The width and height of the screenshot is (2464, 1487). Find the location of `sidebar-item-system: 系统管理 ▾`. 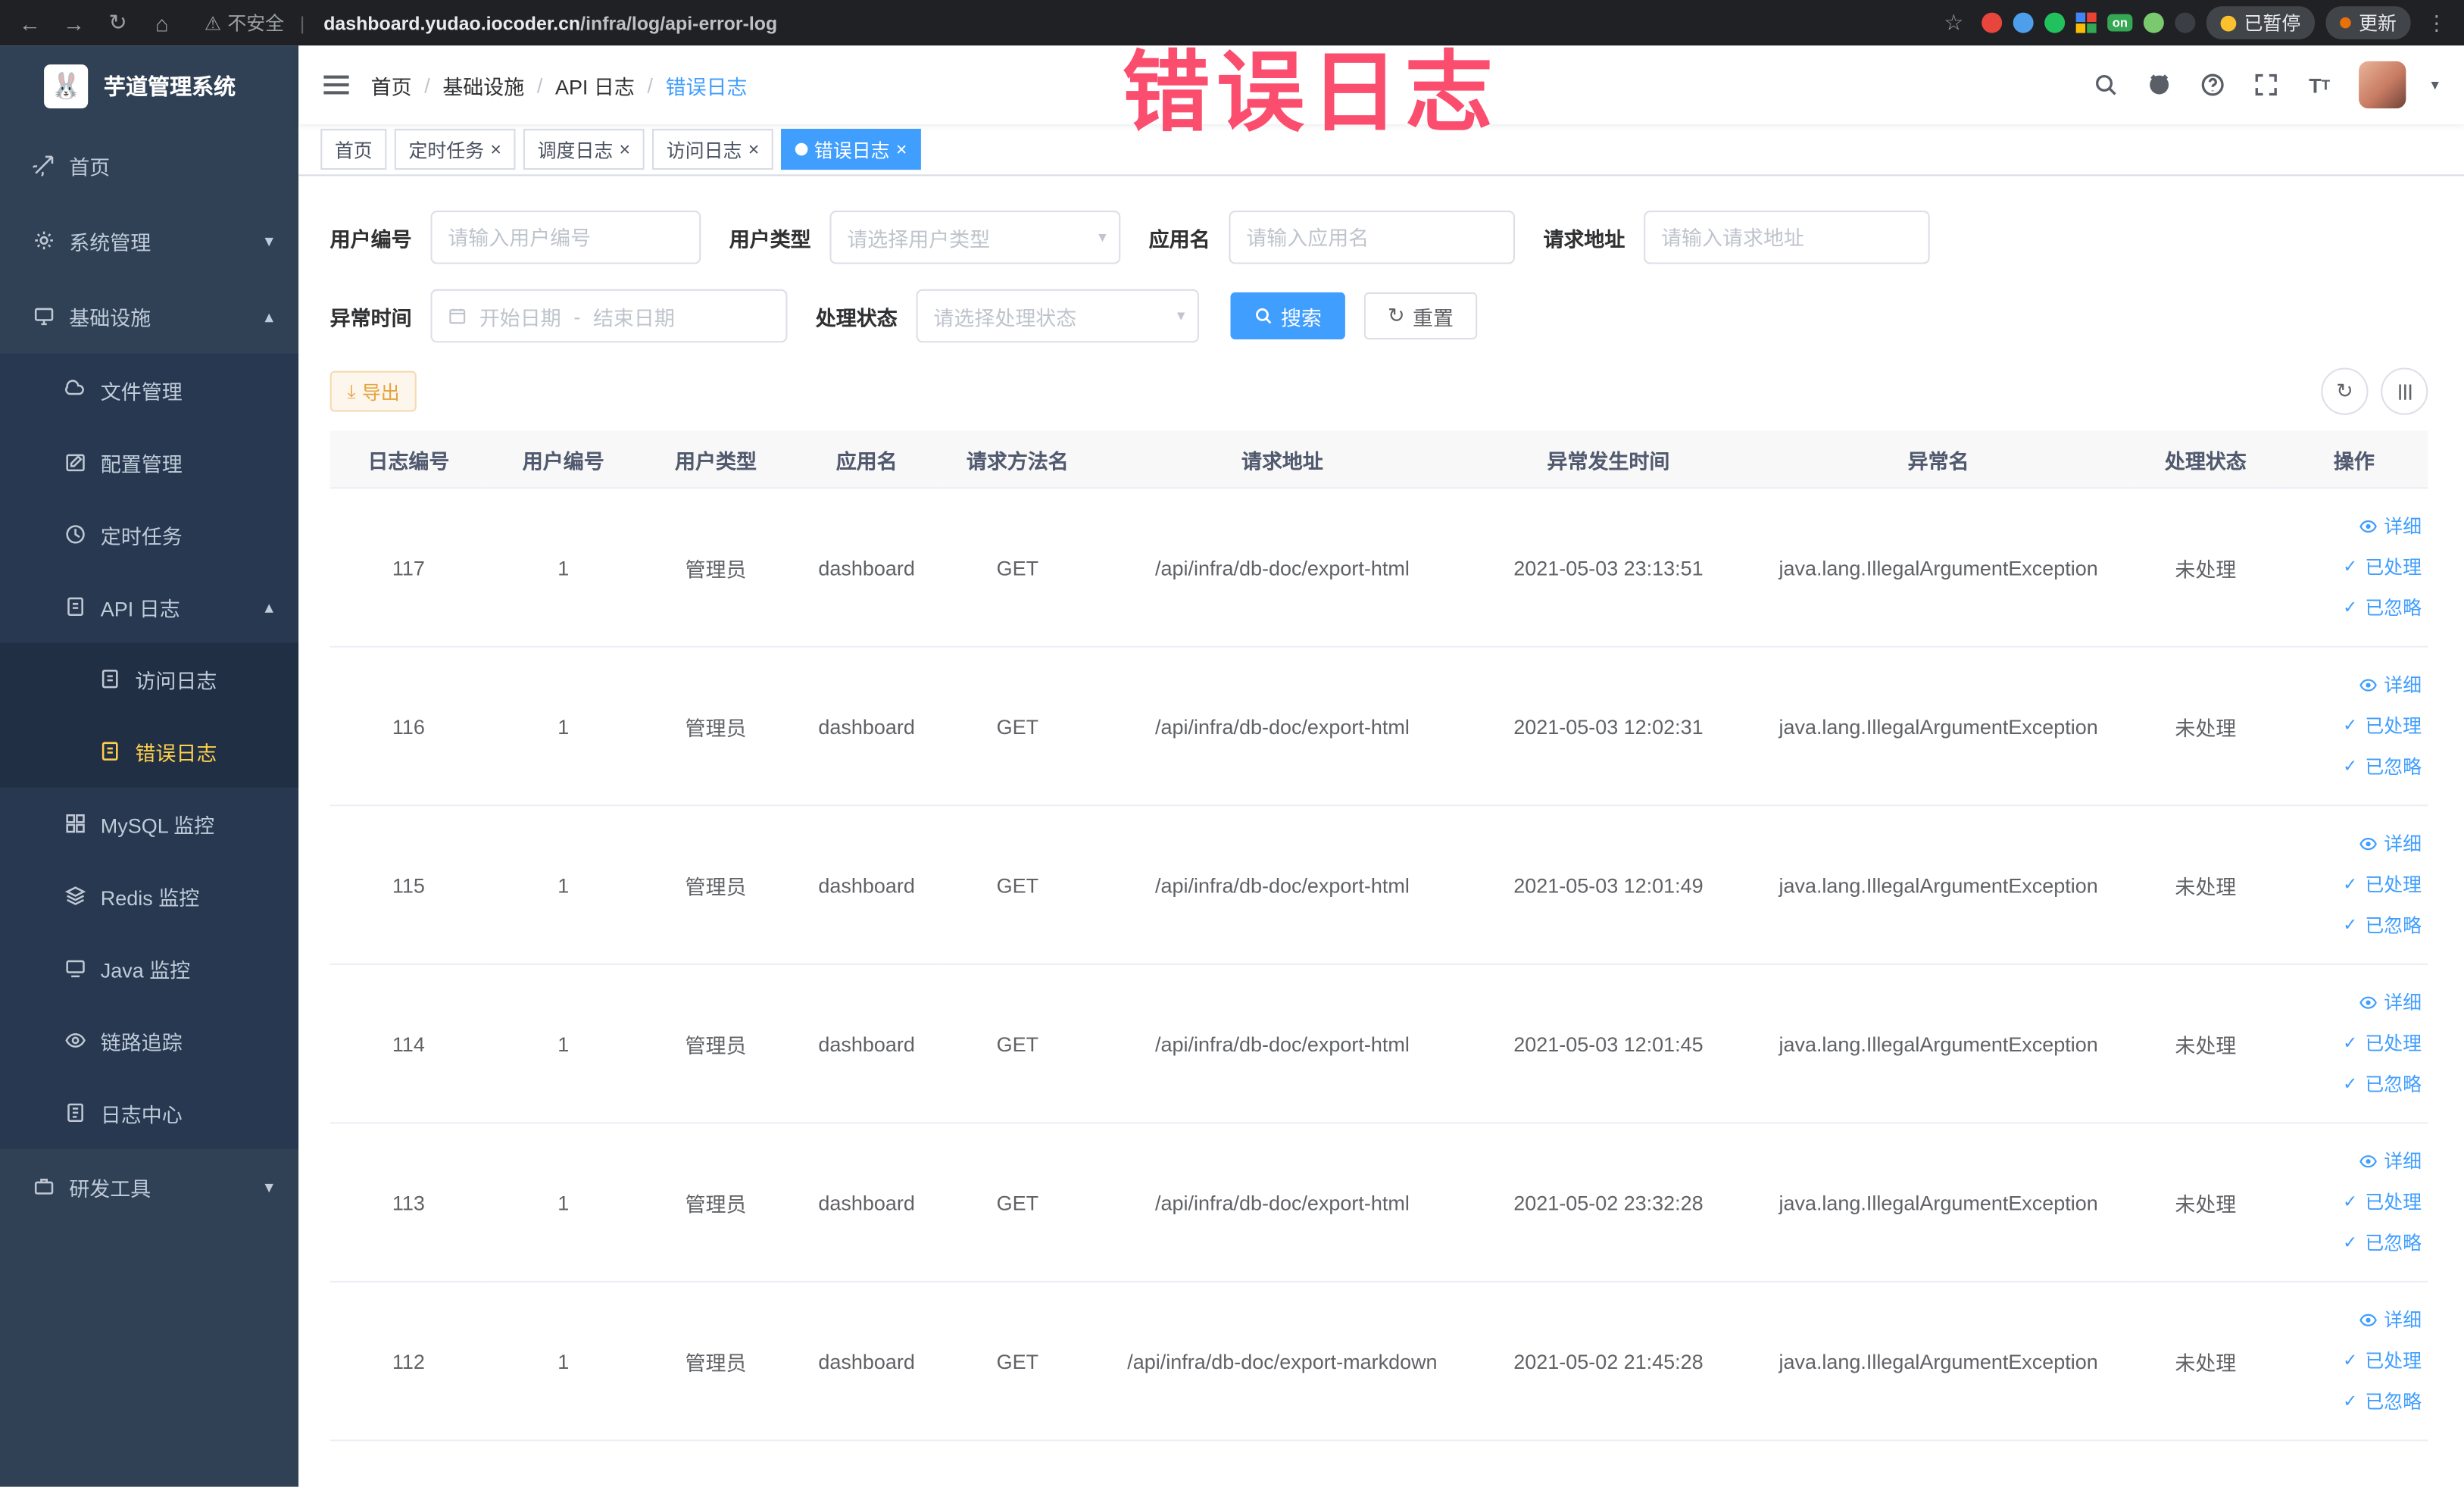

sidebar-item-system: 系统管理 ▾ is located at coordinates (149, 241).